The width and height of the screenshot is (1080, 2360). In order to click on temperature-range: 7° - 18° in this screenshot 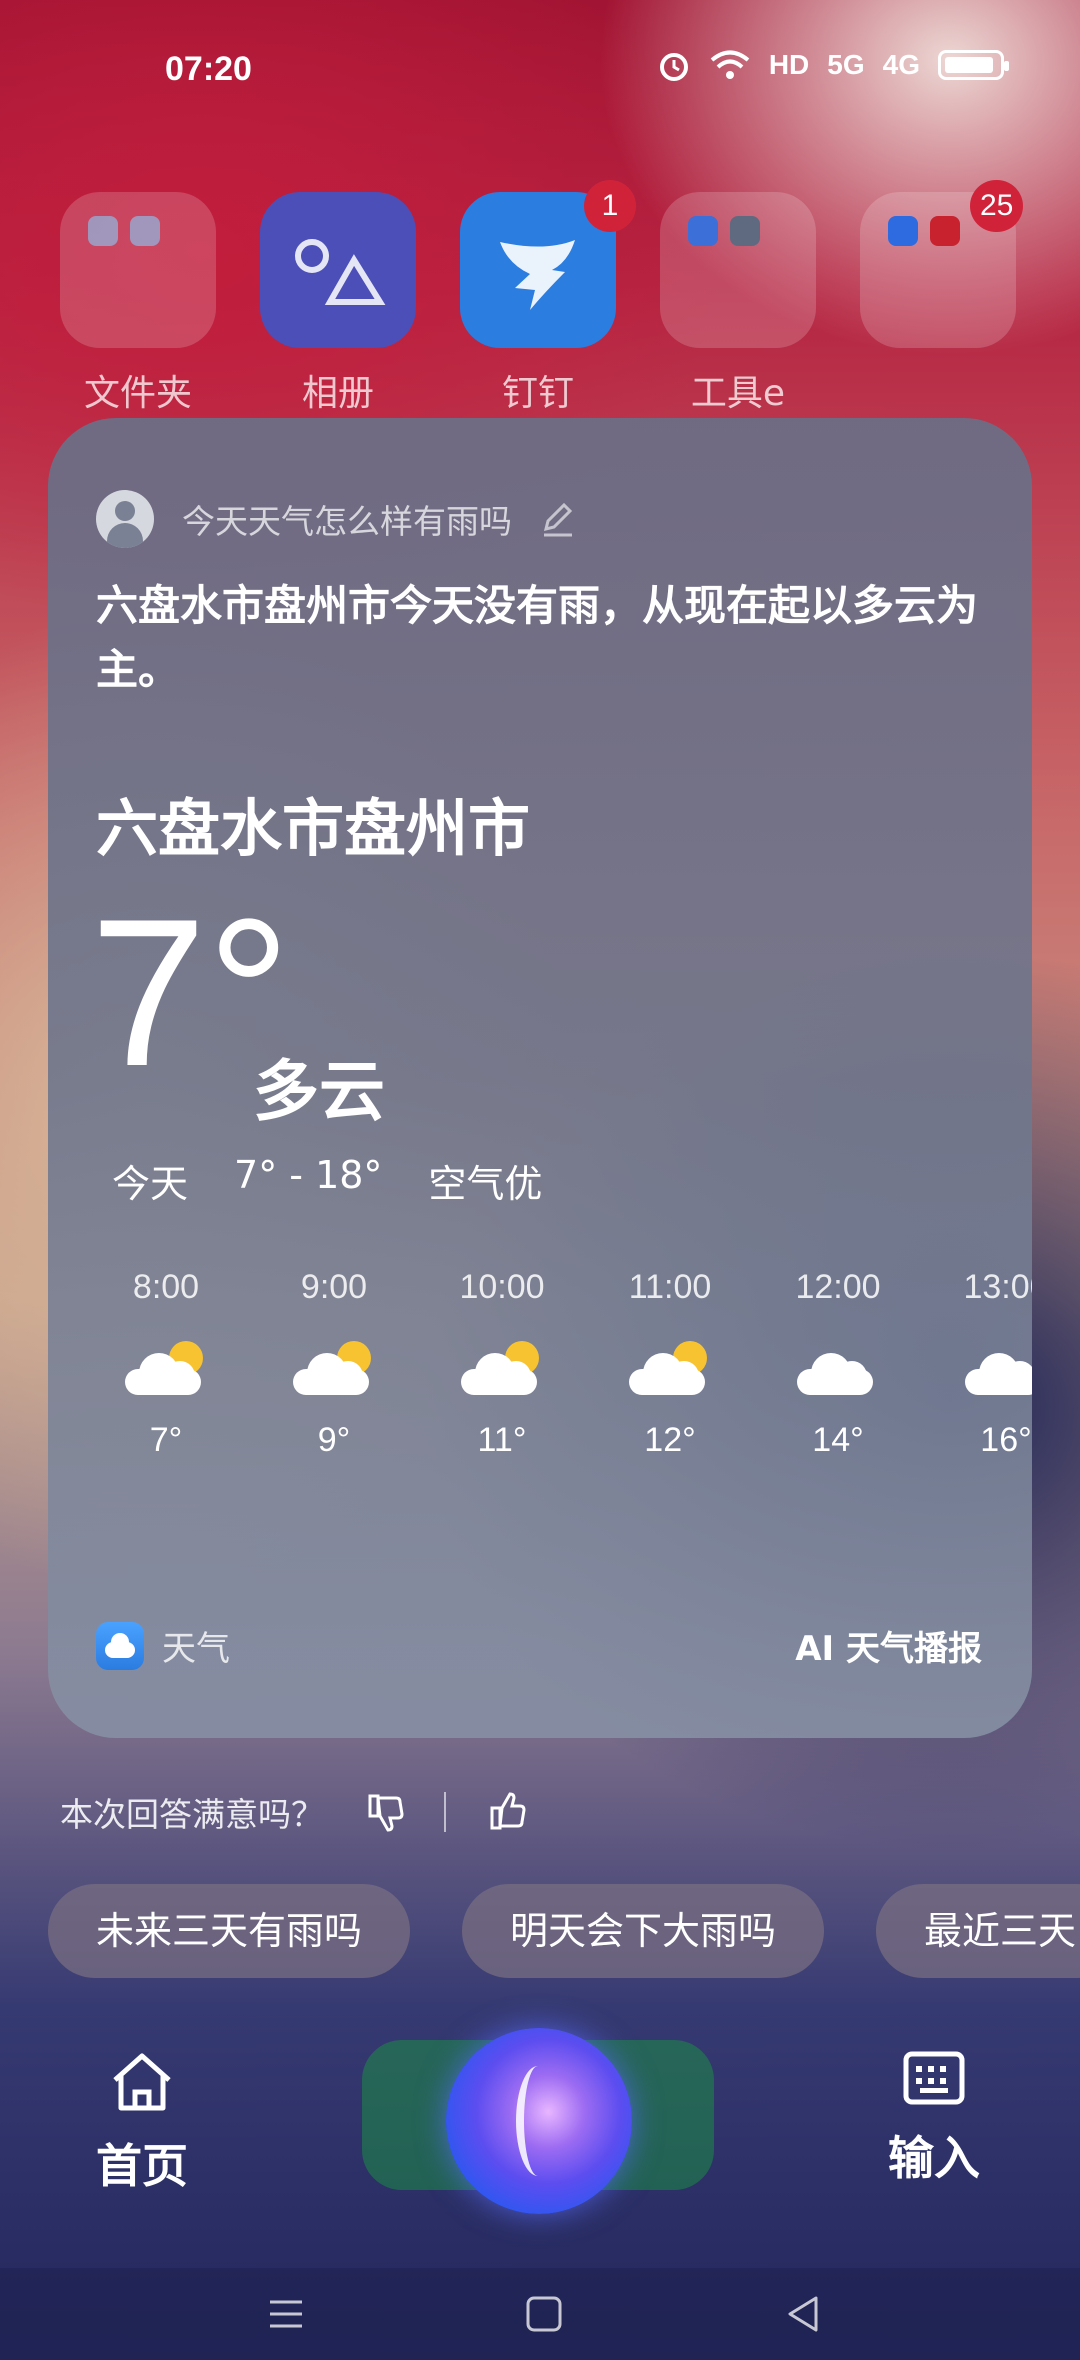, I will do `click(308, 1175)`.